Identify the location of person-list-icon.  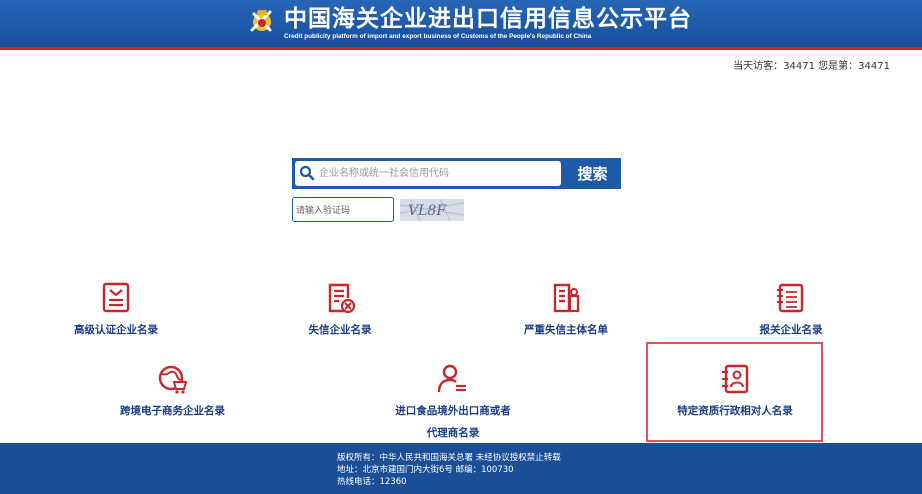
(451, 378).